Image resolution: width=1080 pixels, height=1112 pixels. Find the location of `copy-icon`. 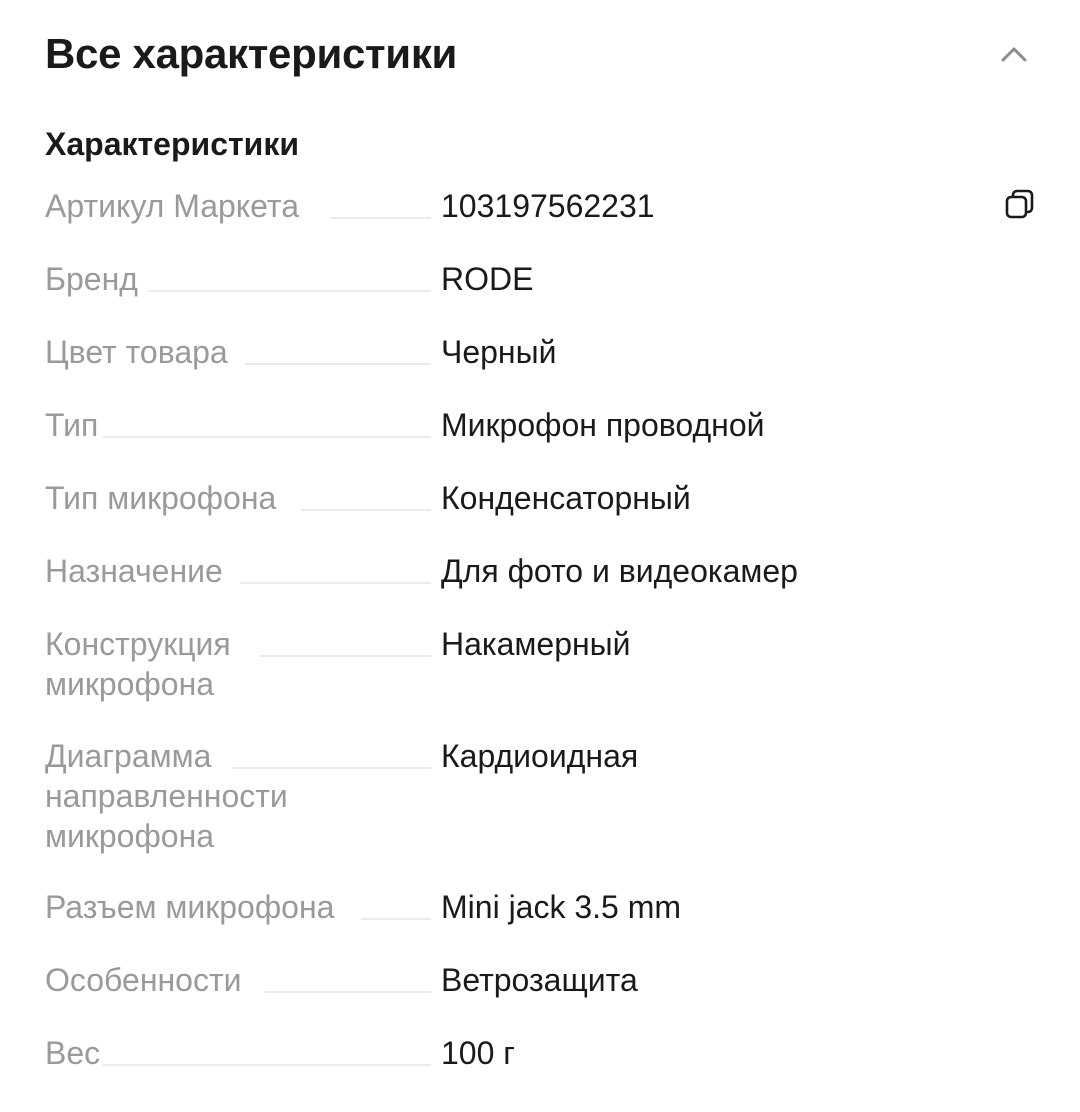

copy-icon is located at coordinates (1019, 204).